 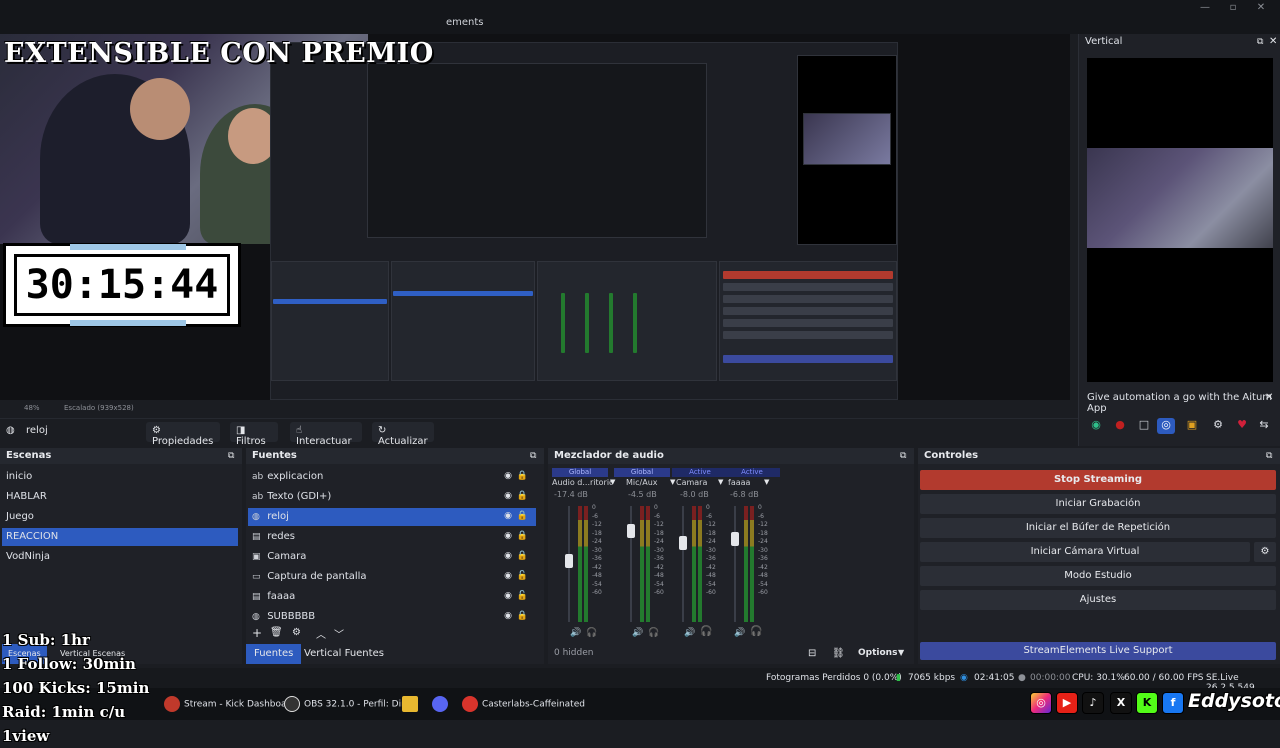 What do you see at coordinates (403, 434) in the screenshot?
I see `refresh-button: ↻ Actualizar` at bounding box center [403, 434].